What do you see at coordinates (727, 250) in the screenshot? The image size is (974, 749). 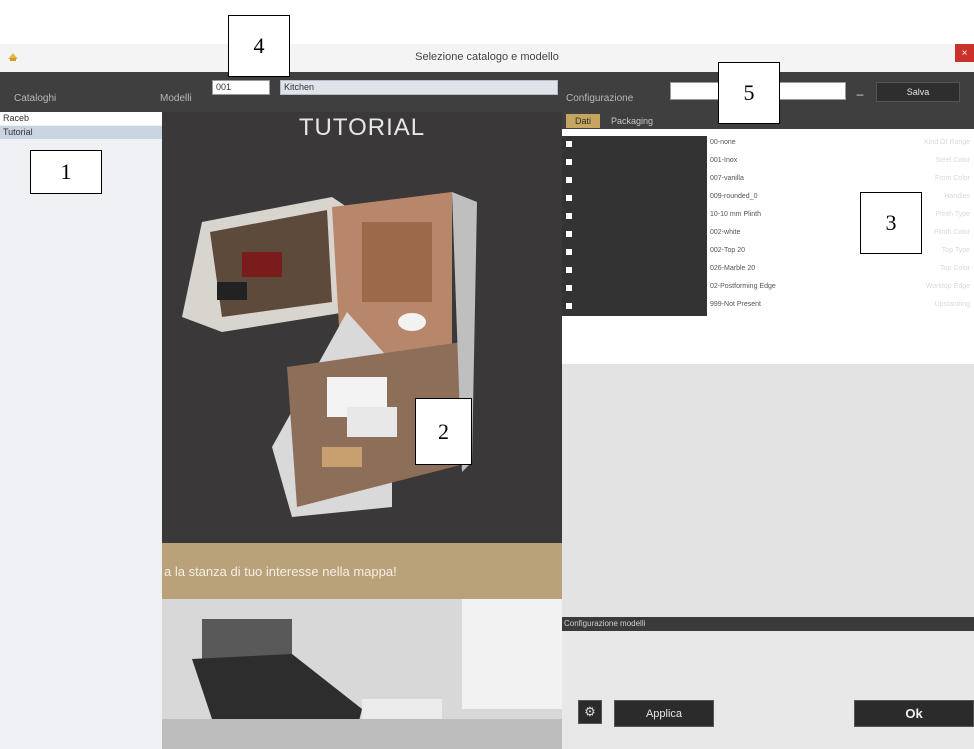 I see `property-value: 002-Top 20` at bounding box center [727, 250].